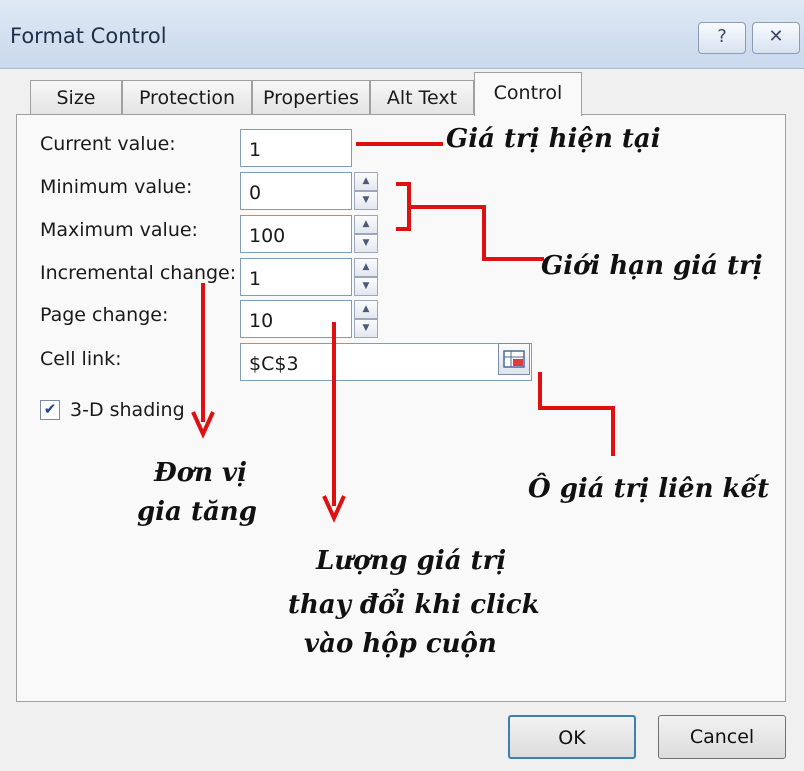 Image resolution: width=804 pixels, height=771 pixels. I want to click on help-icon: ?, so click(722, 36).